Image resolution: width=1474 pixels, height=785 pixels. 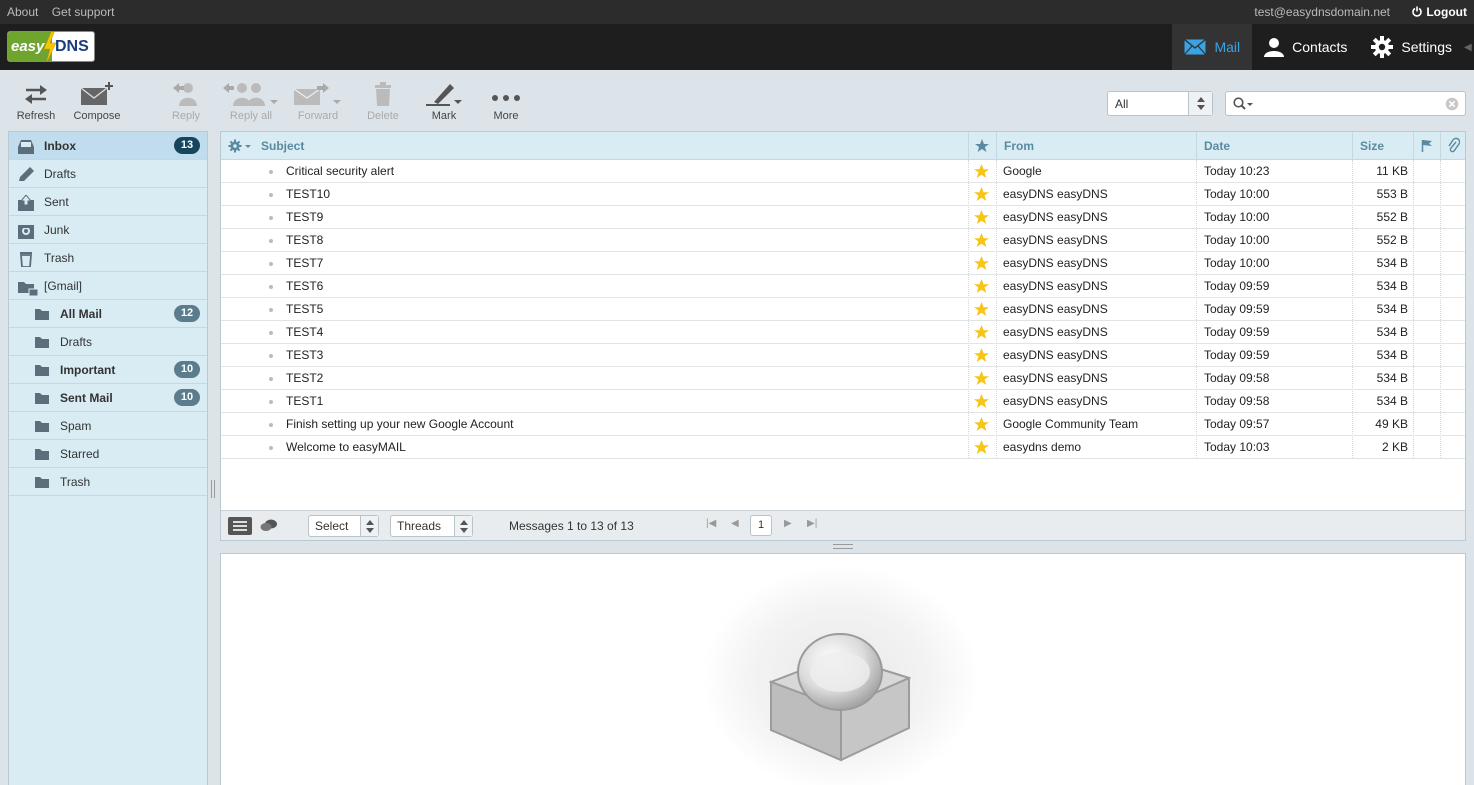 What do you see at coordinates (346, 447) in the screenshot?
I see `message-subject: Welcome to easyMAIL` at bounding box center [346, 447].